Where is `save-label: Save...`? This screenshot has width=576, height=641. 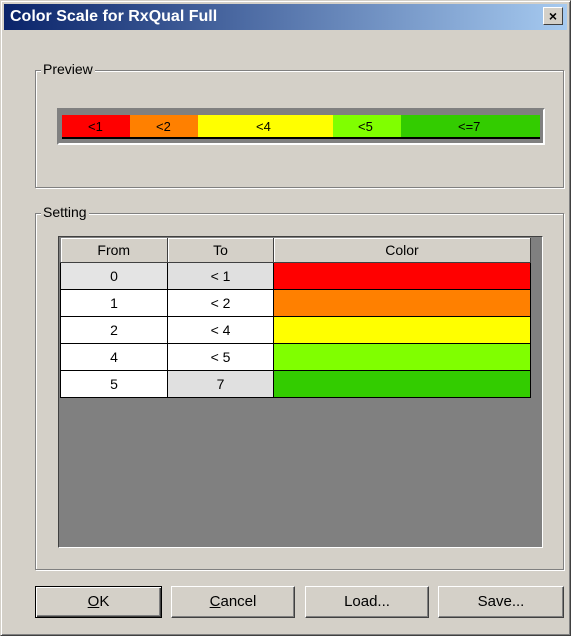 save-label: Save... is located at coordinates (501, 601).